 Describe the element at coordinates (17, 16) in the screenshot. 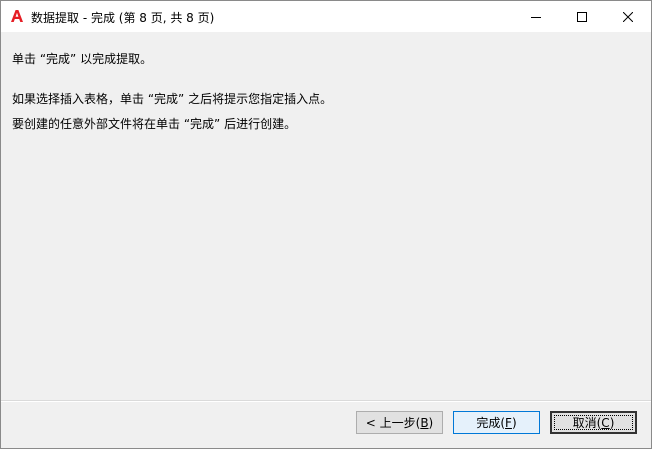

I see `autocad-a-icon` at that location.